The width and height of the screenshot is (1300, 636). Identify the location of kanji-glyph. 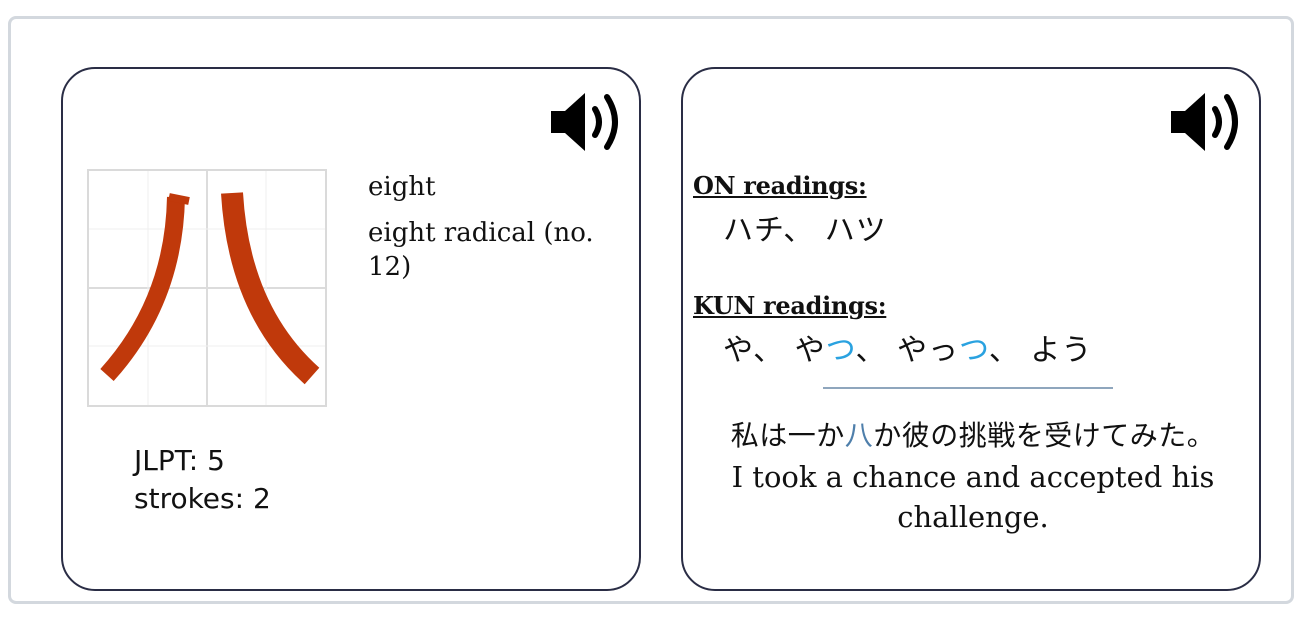
(207, 288).